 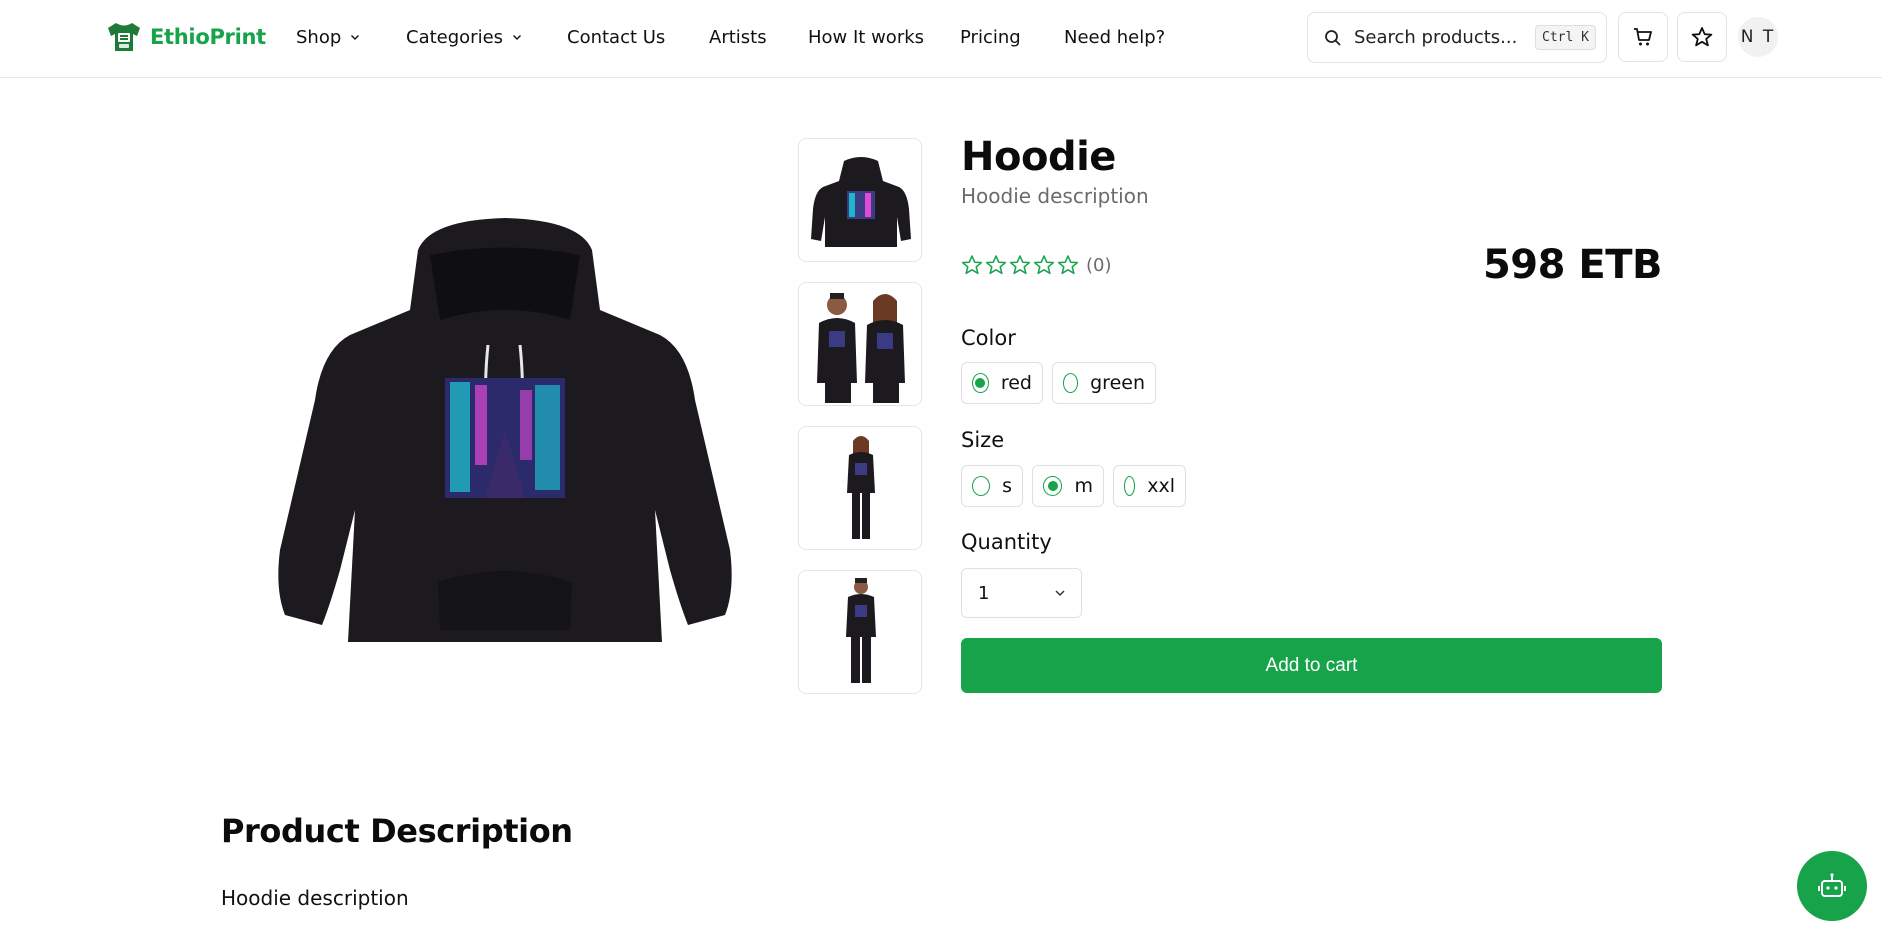 What do you see at coordinates (1068, 486) in the screenshot?
I see `size-option-m: m` at bounding box center [1068, 486].